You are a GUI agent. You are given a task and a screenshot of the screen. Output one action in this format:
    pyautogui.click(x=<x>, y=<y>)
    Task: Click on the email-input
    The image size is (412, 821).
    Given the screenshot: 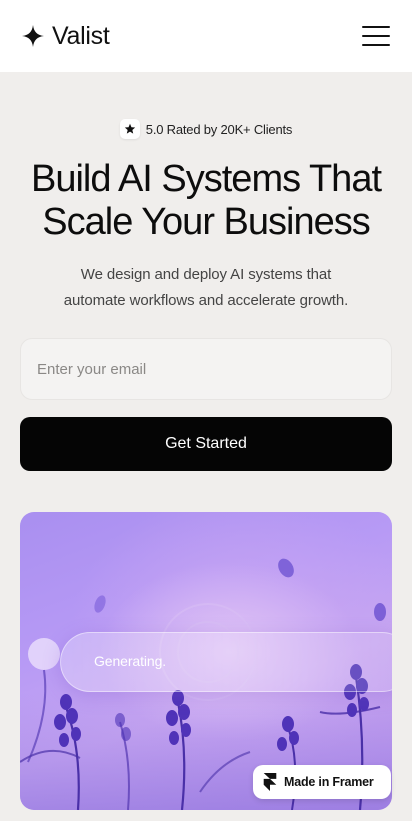 What is the action you would take?
    pyautogui.click(x=206, y=369)
    